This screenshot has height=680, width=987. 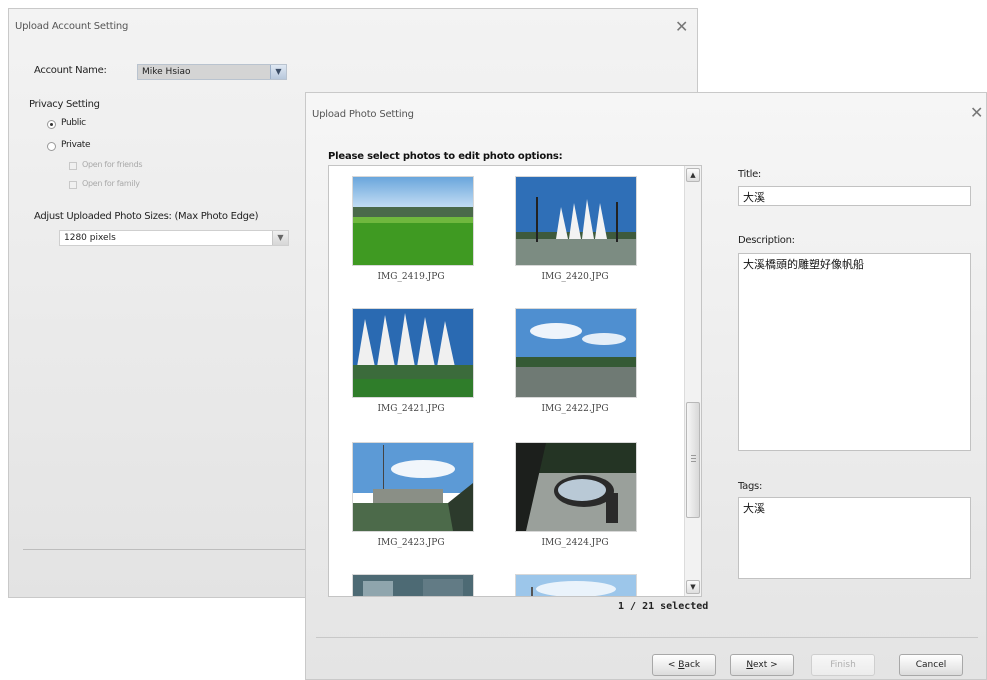 What do you see at coordinates (72, 26) in the screenshot?
I see `account-dialog-title: Upload Account Setting` at bounding box center [72, 26].